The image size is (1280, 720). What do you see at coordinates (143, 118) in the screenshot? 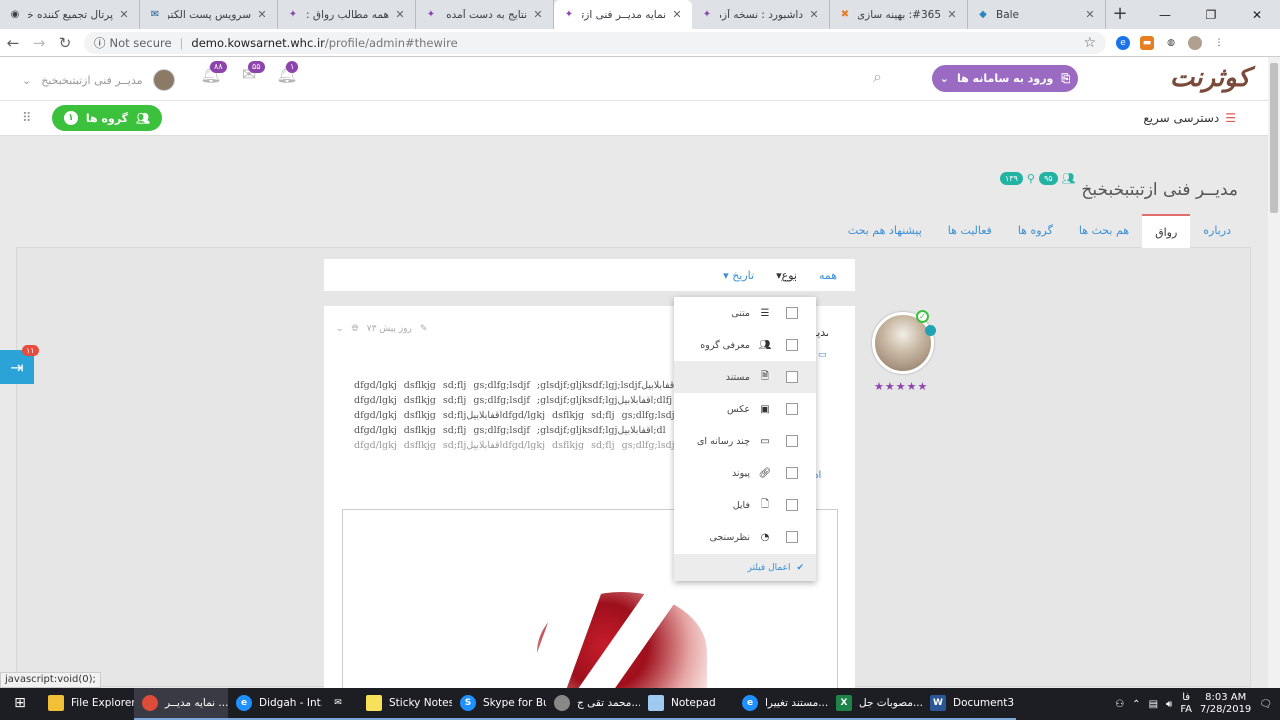
I see `users-icon: 👥︎` at bounding box center [143, 118].